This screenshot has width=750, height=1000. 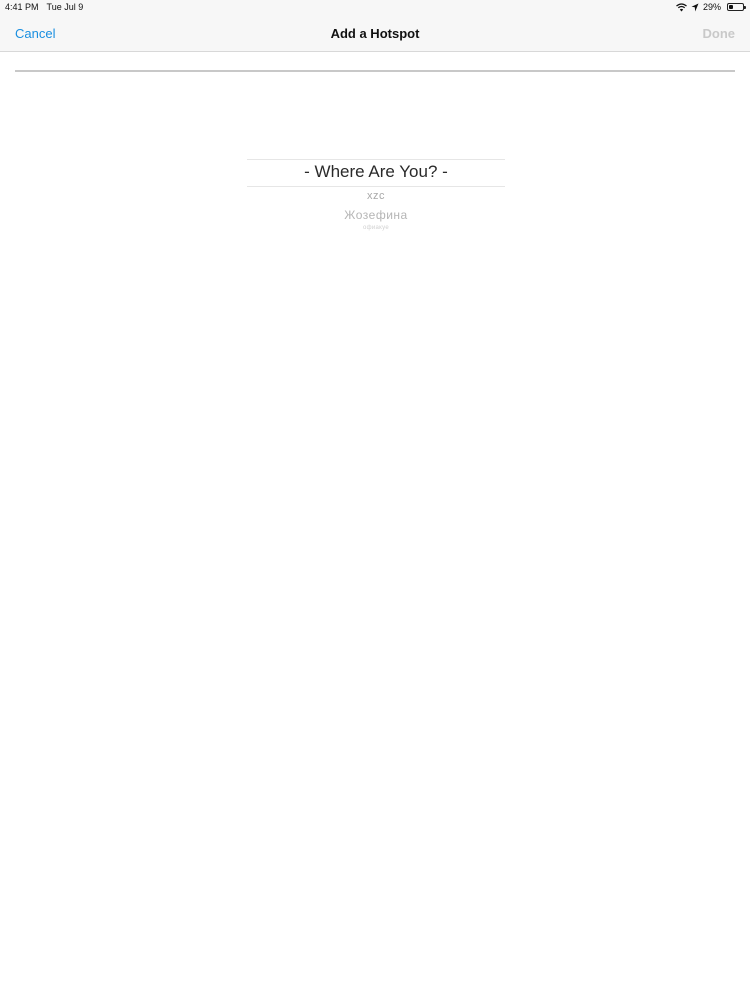 What do you see at coordinates (719, 33) in the screenshot?
I see `done-button: Done` at bounding box center [719, 33].